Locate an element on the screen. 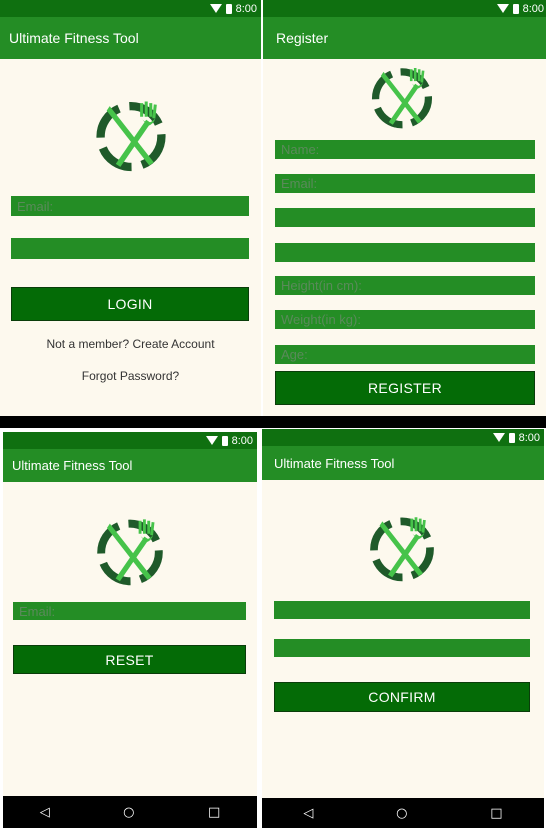 This screenshot has width=555, height=832. weight-field: Weight(in kg): is located at coordinates (405, 319).